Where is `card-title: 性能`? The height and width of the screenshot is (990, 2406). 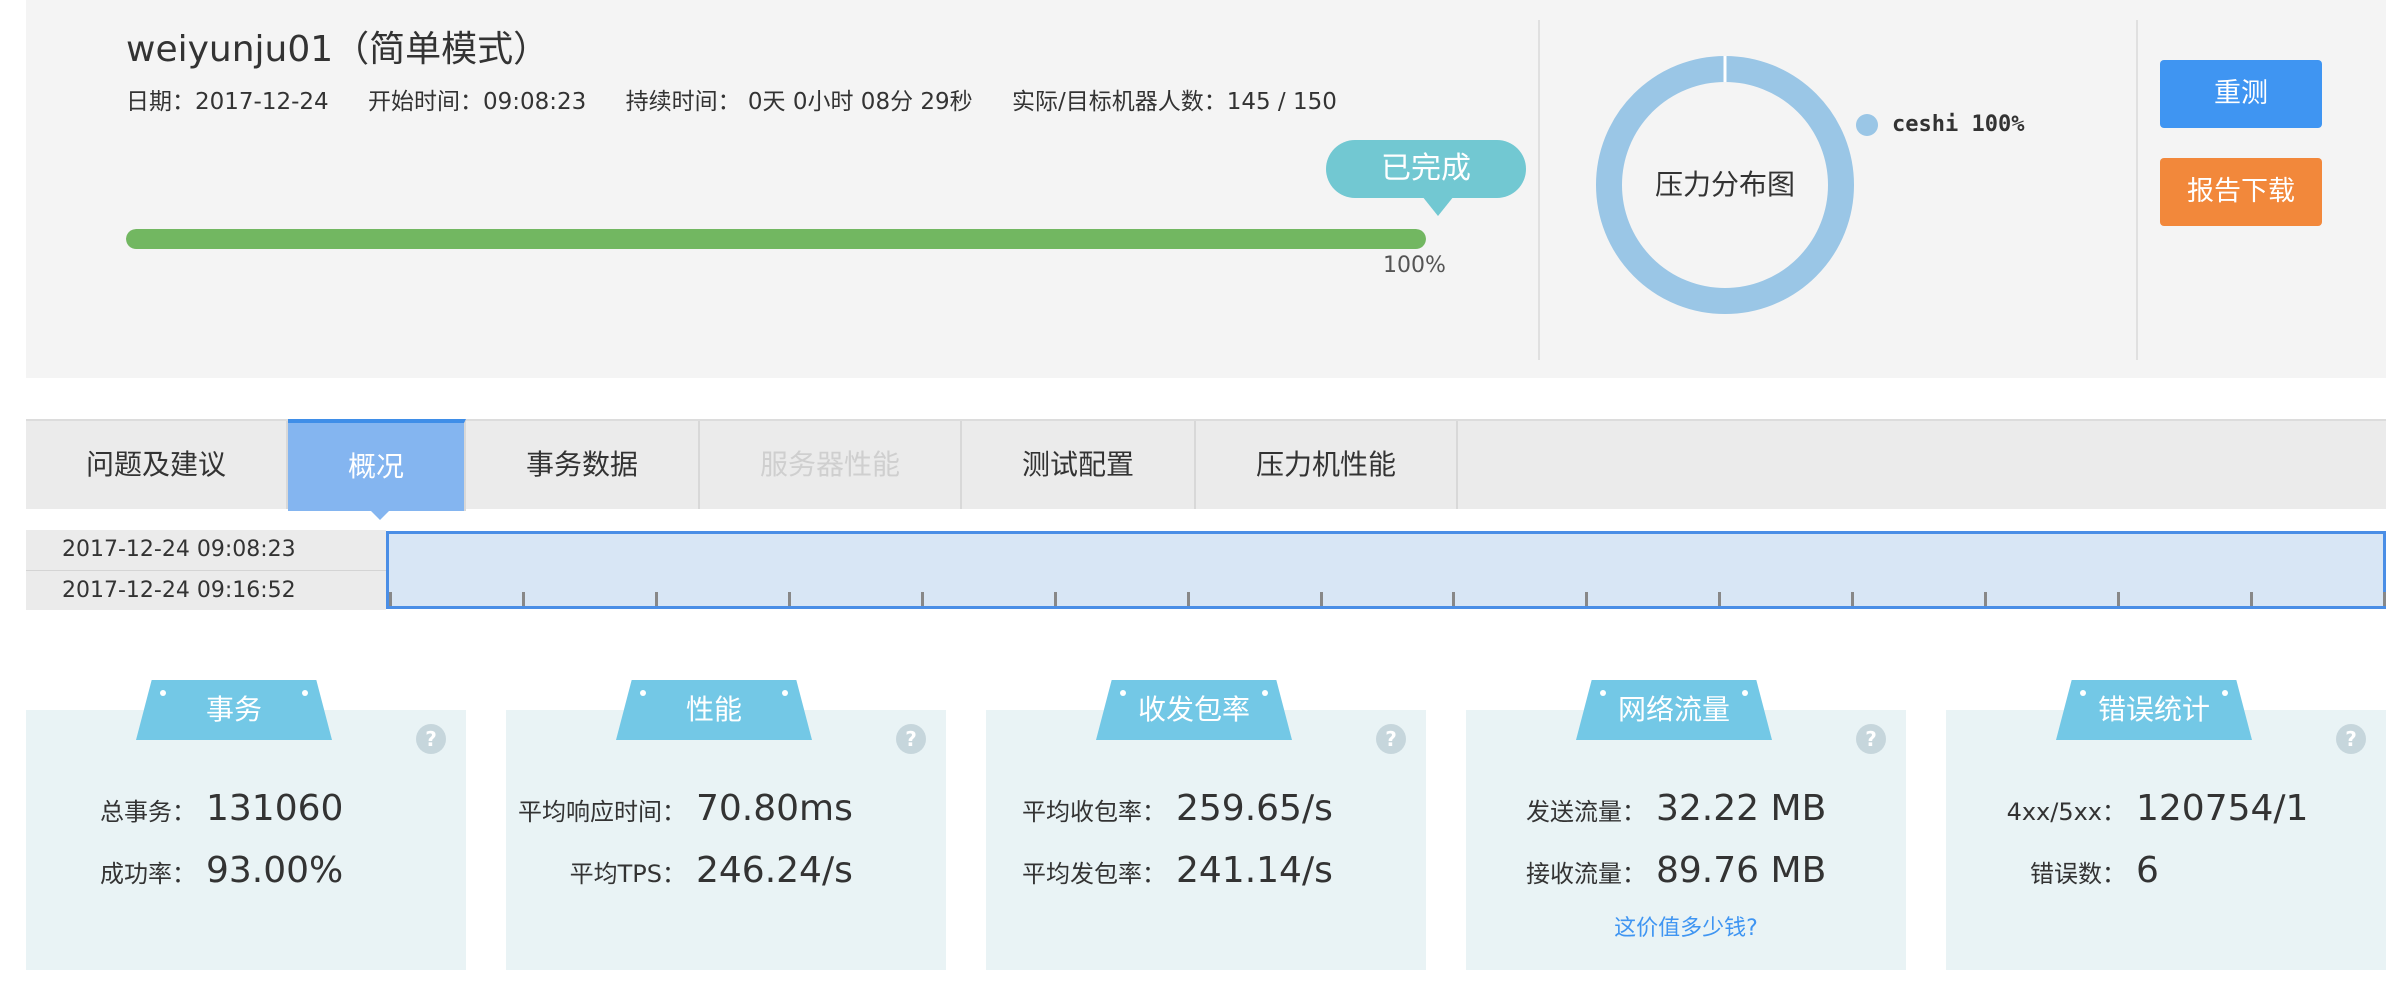
card-title: 性能 is located at coordinates (713, 709).